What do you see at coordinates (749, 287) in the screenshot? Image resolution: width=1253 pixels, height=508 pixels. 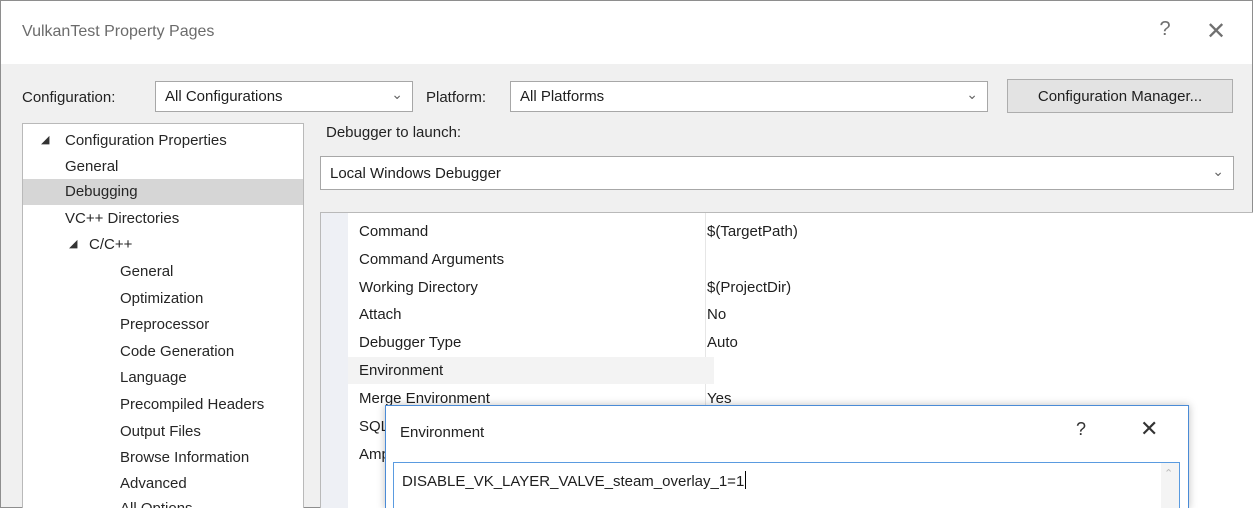 I see `property-value: $(ProjectDir)` at bounding box center [749, 287].